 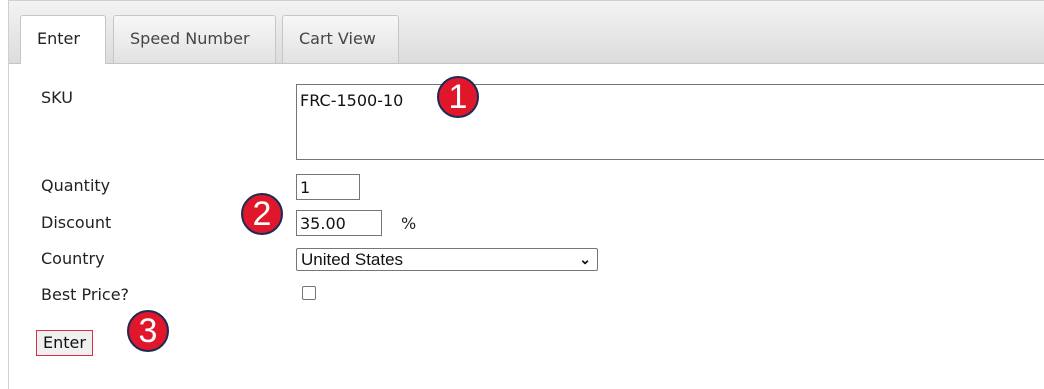 I want to click on tab-enter: Enter, so click(x=63, y=39).